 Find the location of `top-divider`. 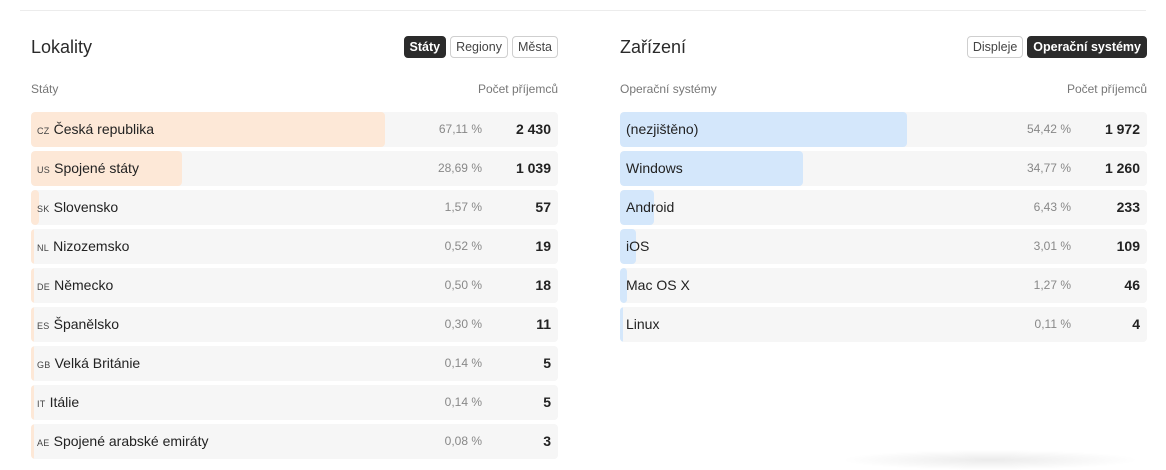

top-divider is located at coordinates (583, 10).